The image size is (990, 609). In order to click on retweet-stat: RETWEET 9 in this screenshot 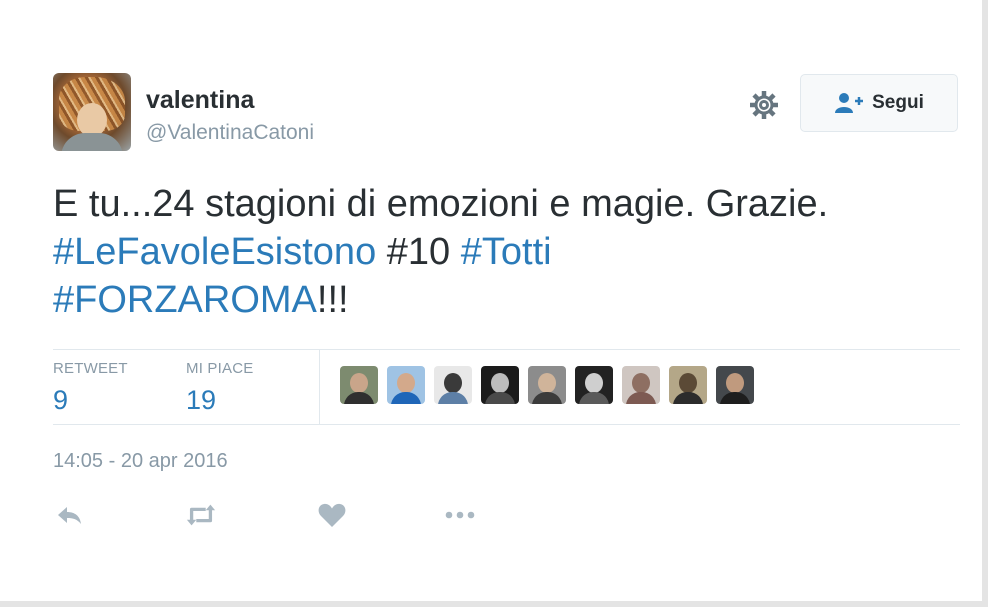, I will do `click(90, 388)`.